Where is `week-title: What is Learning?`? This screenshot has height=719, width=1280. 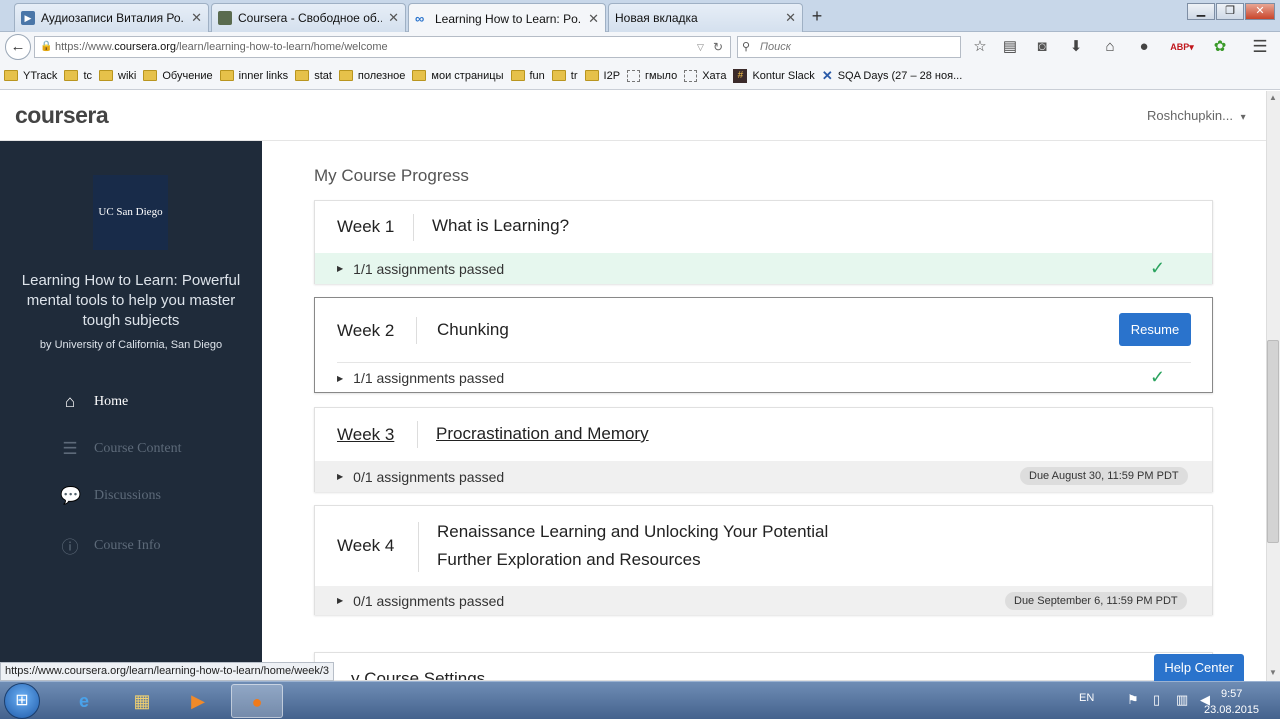 week-title: What is Learning? is located at coordinates (500, 226).